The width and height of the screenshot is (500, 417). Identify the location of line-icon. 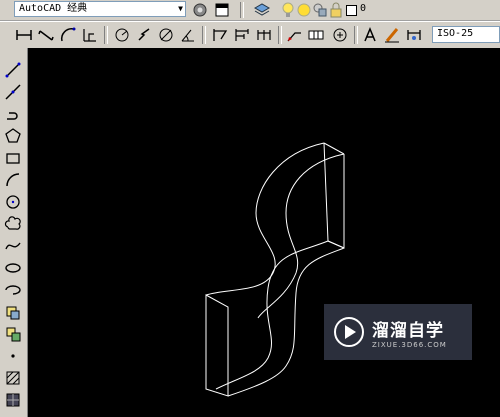
(13, 70).